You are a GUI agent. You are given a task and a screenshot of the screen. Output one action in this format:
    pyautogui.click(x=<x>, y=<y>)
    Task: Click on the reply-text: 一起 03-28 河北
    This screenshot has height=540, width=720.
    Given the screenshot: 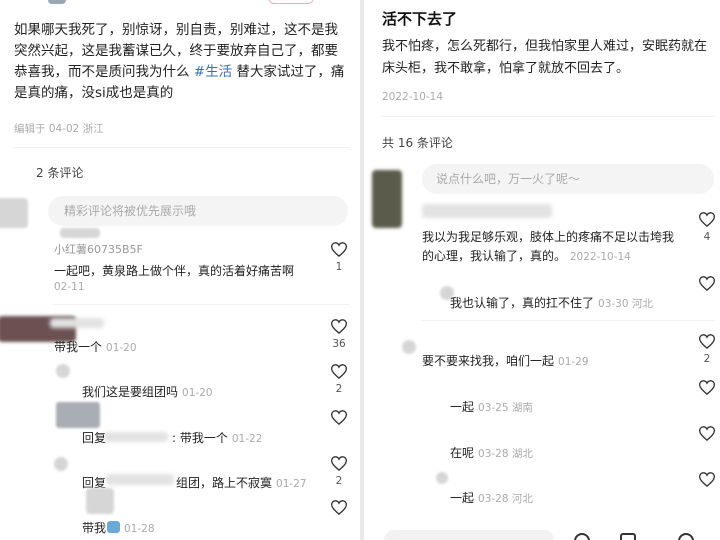 What is the action you would take?
    pyautogui.click(x=491, y=497)
    